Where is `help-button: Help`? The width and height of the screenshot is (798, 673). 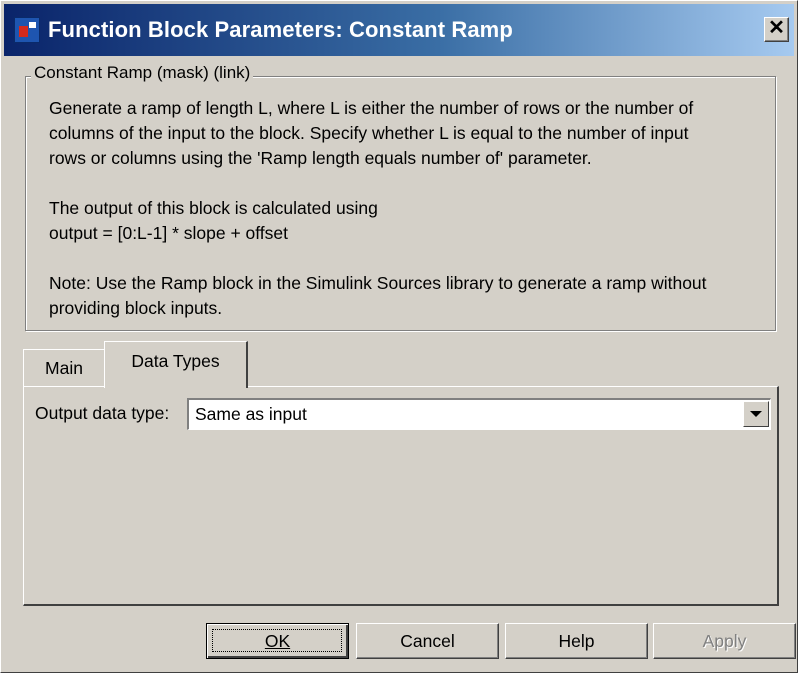
help-button: Help is located at coordinates (576, 641).